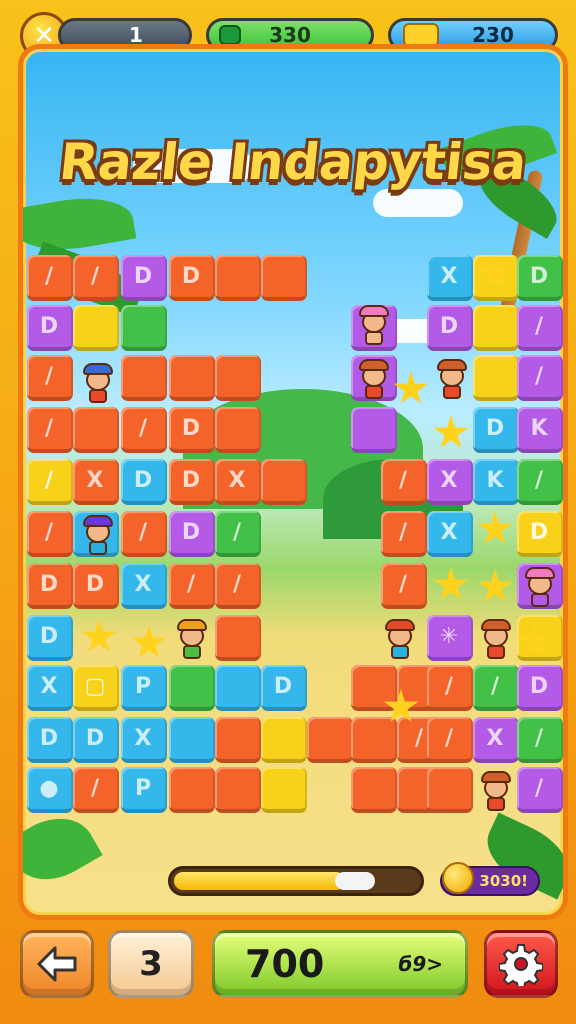  I want to click on tile-blue: ●, so click(50, 790).